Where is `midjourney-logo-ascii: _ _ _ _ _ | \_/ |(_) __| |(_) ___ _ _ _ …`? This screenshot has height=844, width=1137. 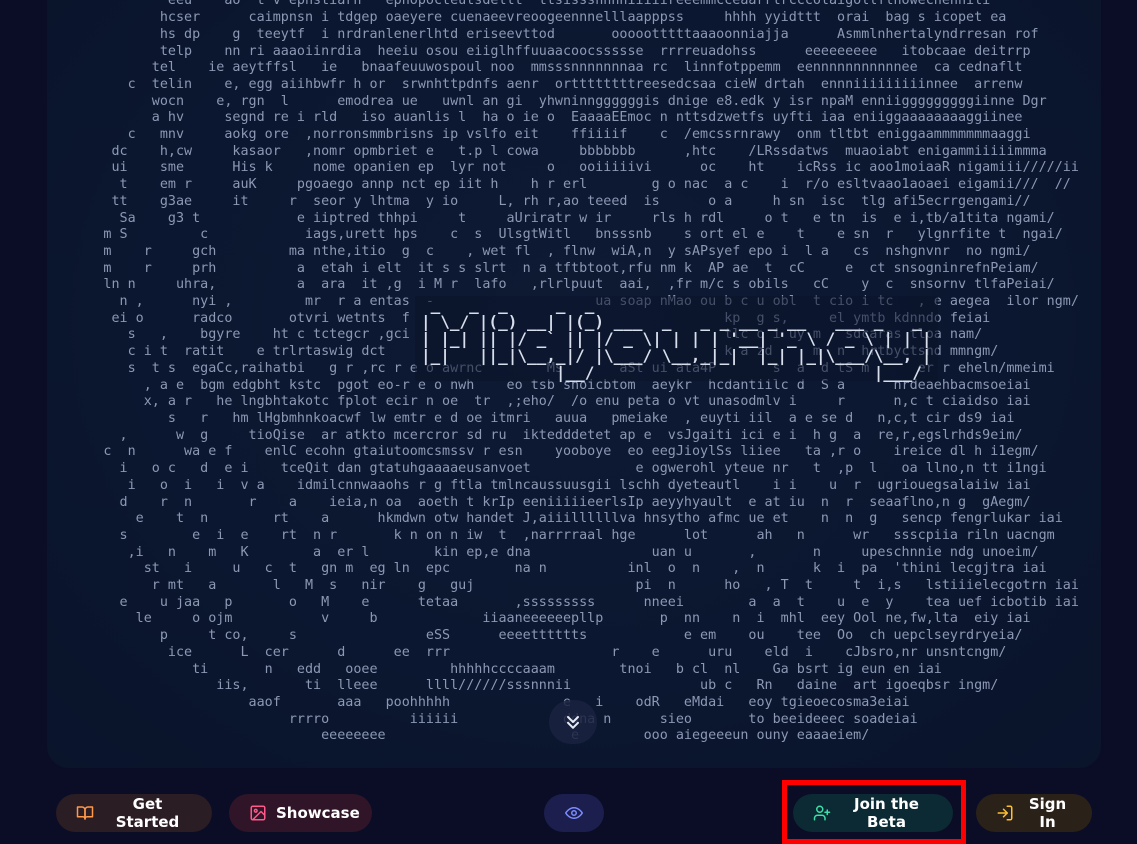
midjourney-logo-ascii: _ _ _ _ _ | \_/ |(_) __| |(_) ___ _ _ _ … is located at coordinates (676, 338).